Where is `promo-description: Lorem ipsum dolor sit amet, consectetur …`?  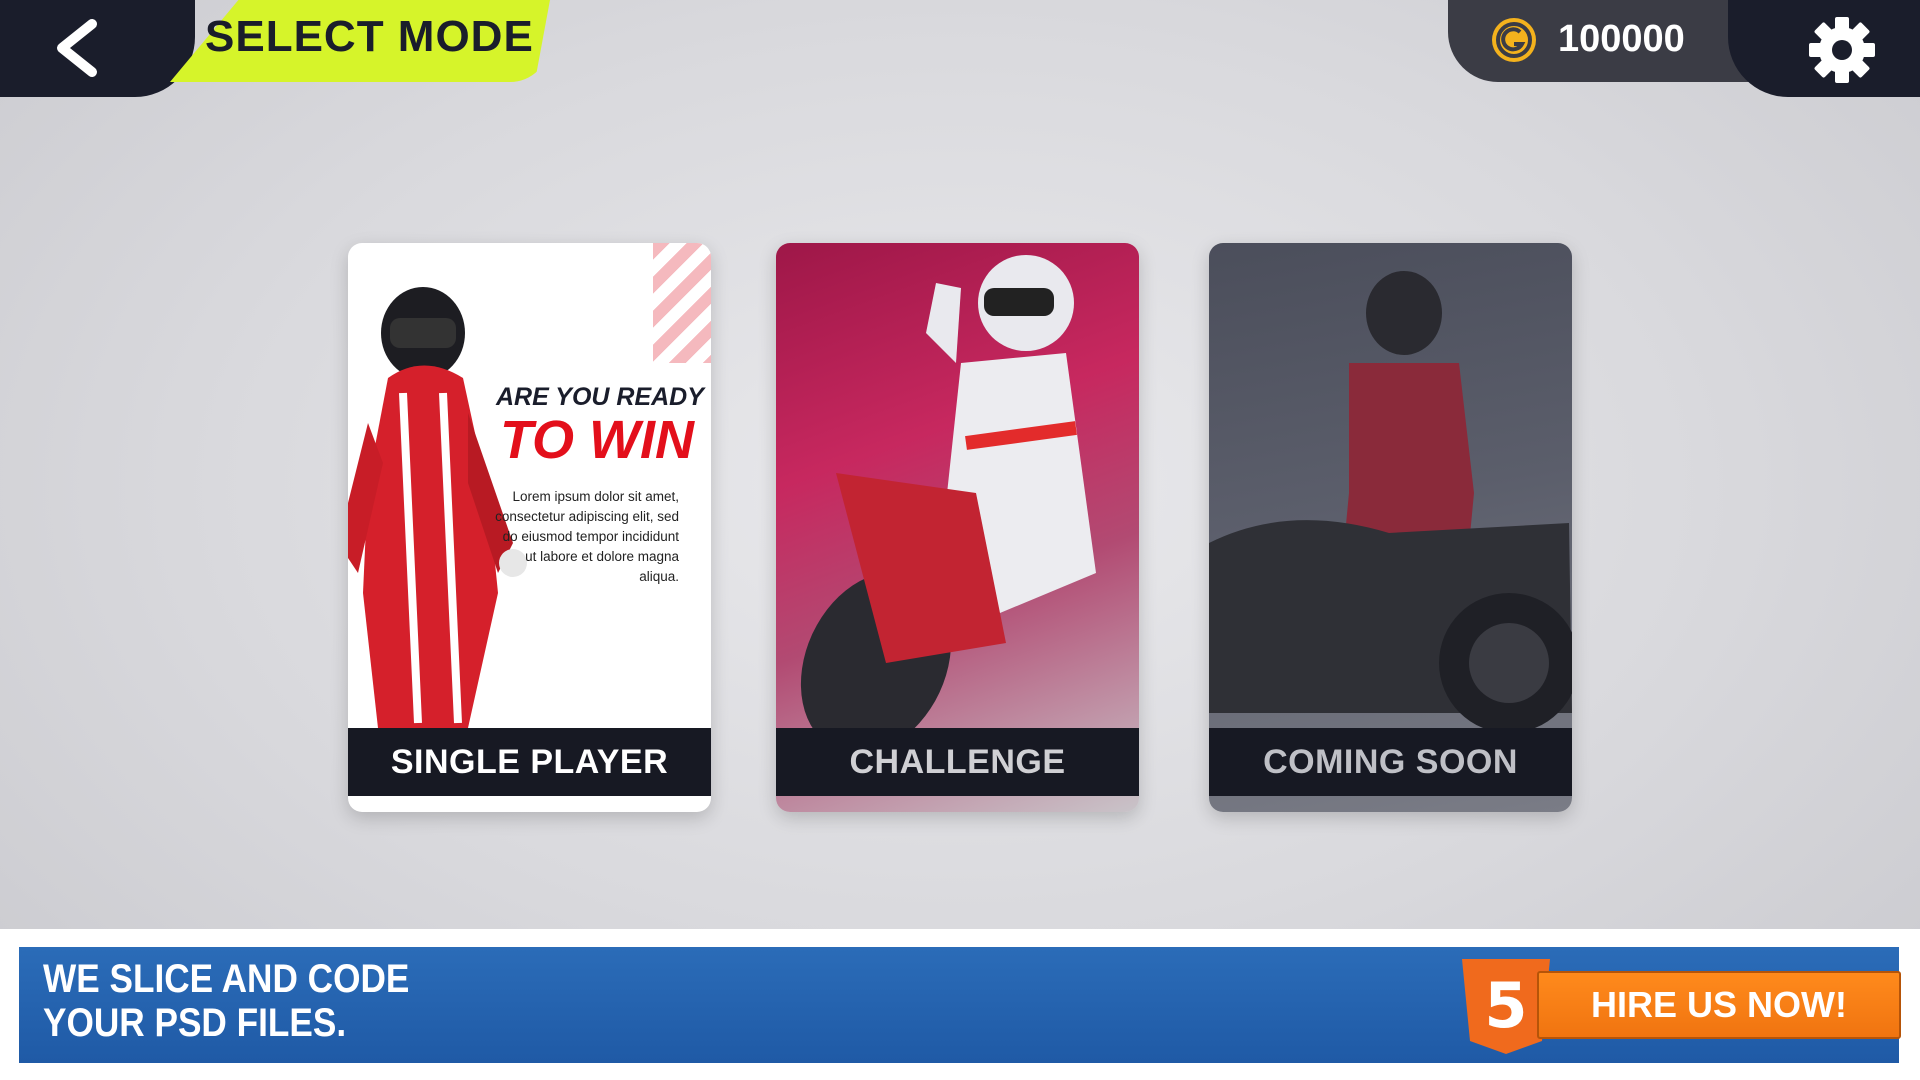
promo-description: Lorem ipsum dolor sit amet, consectetur … is located at coordinates (587, 536).